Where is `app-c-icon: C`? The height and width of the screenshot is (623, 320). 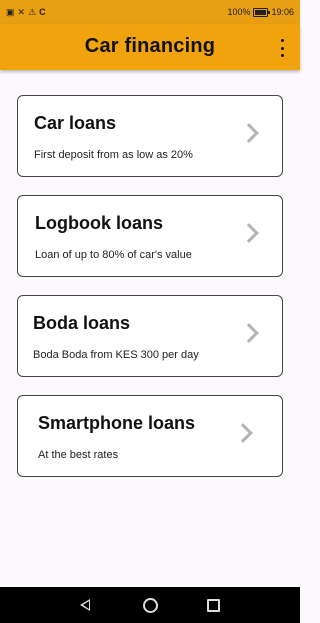
app-c-icon: C is located at coordinates (42, 11).